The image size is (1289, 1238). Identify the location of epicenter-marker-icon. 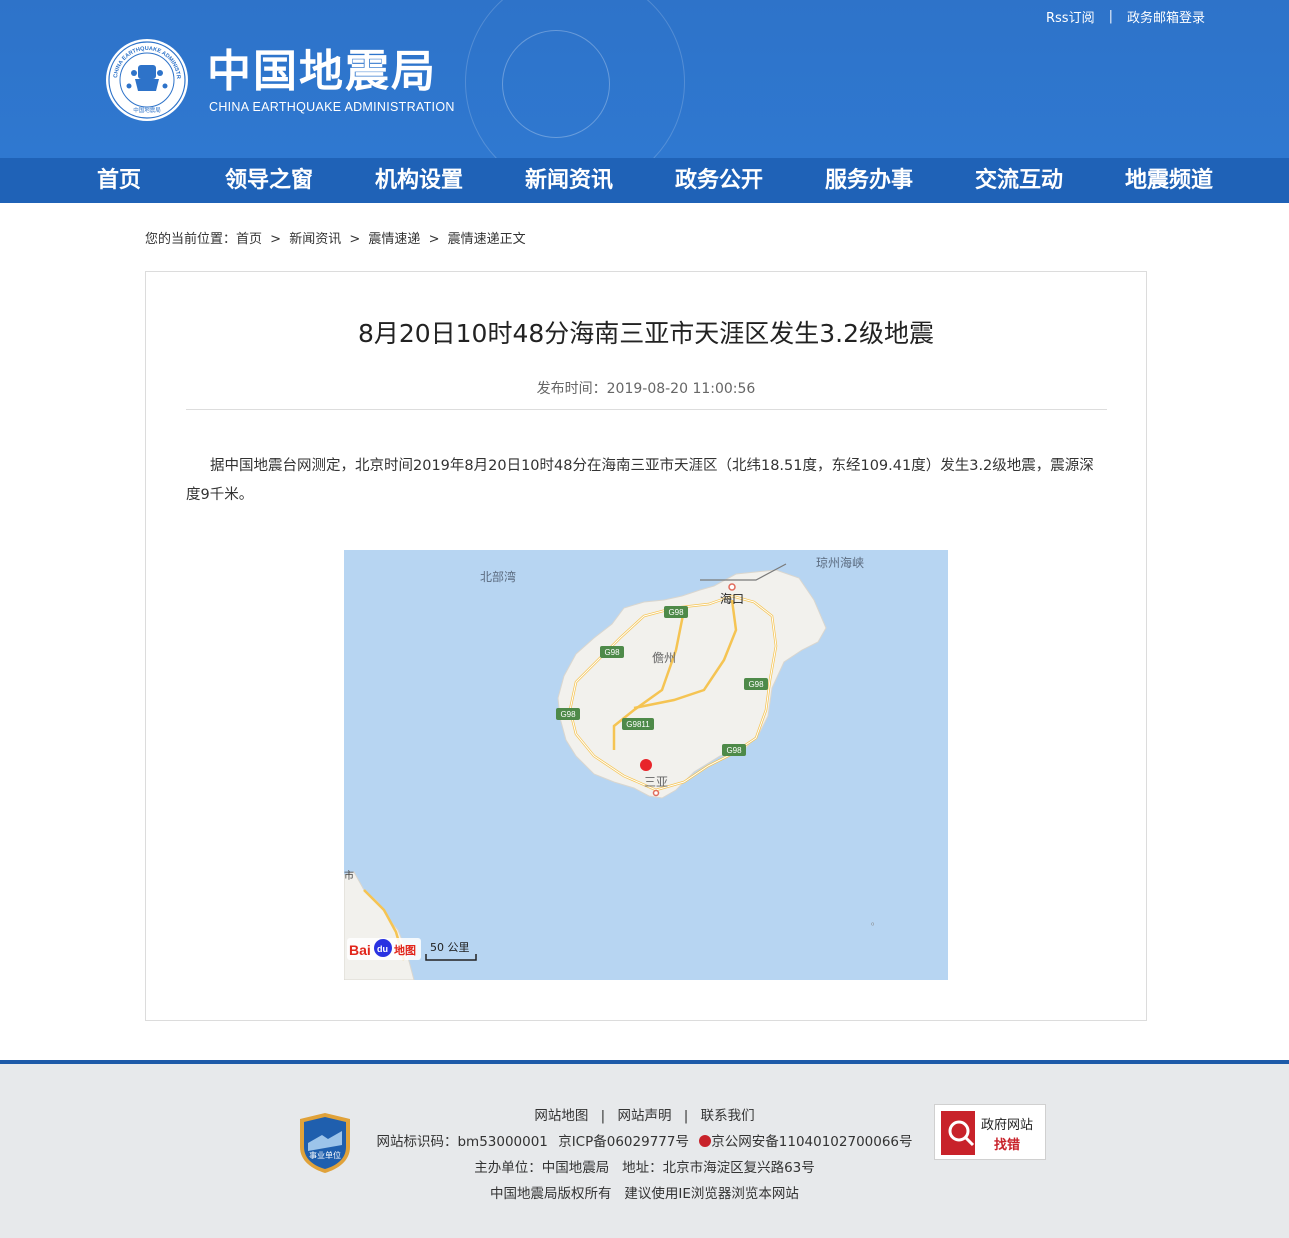
(646, 765).